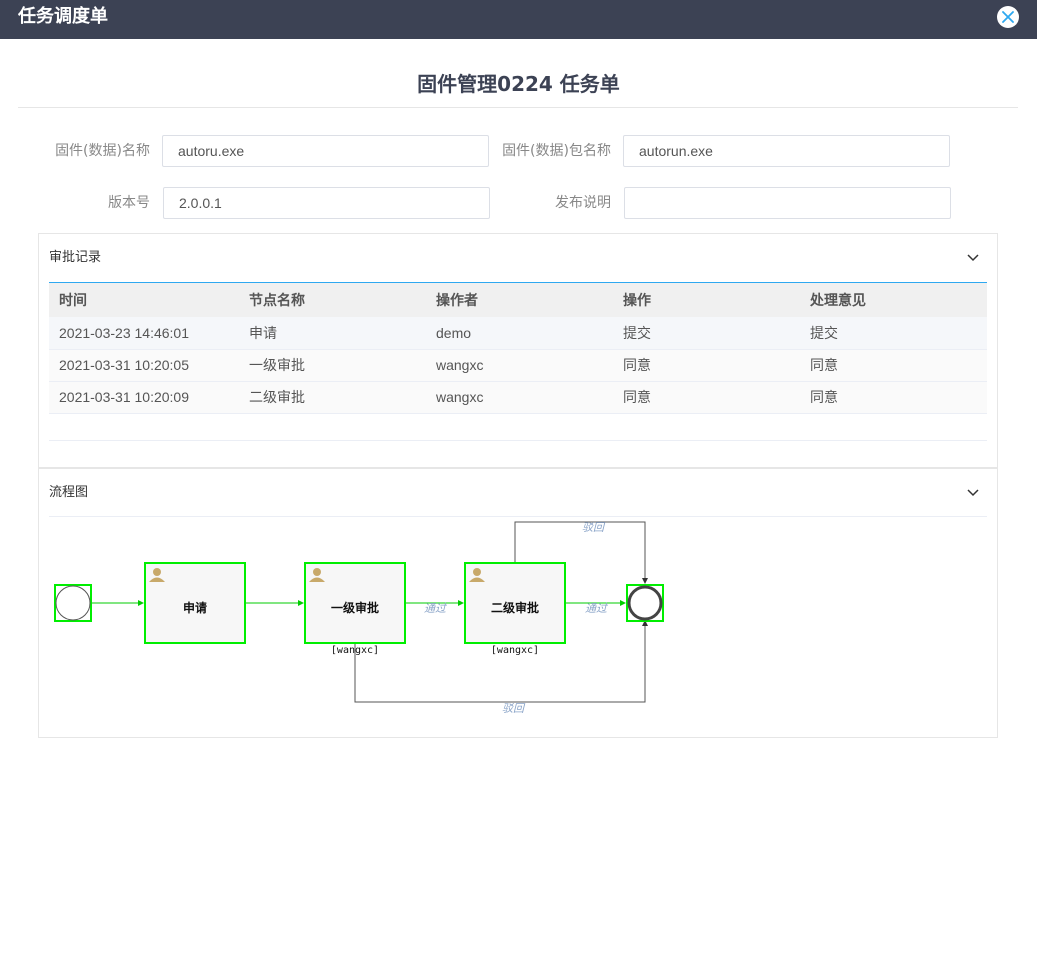 Image resolution: width=1037 pixels, height=968 pixels. What do you see at coordinates (514, 708) in the screenshot?
I see `edge-label-reject-bottom: 驳回` at bounding box center [514, 708].